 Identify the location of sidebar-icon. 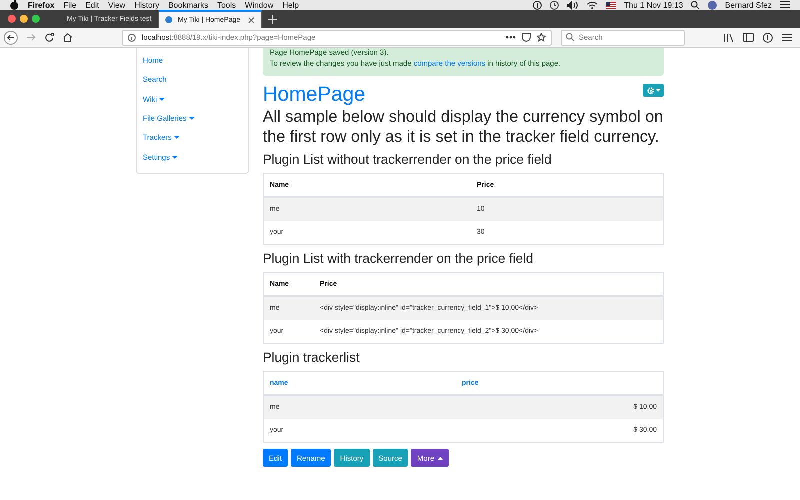
(748, 37).